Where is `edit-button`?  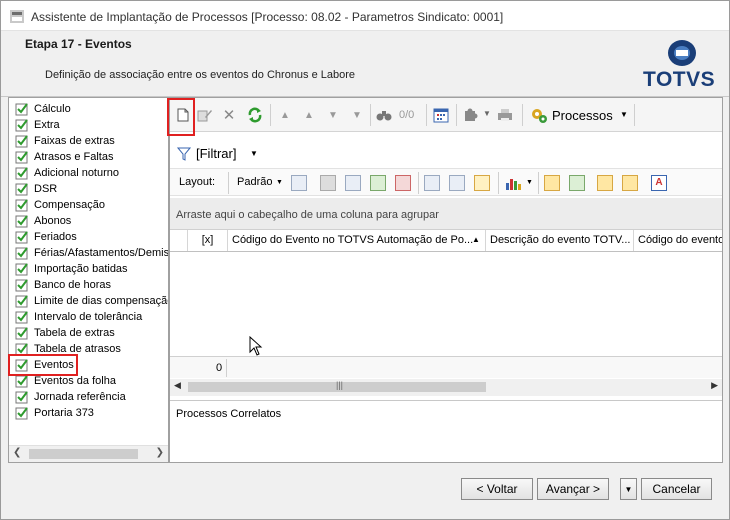
edit-button is located at coordinates (205, 115).